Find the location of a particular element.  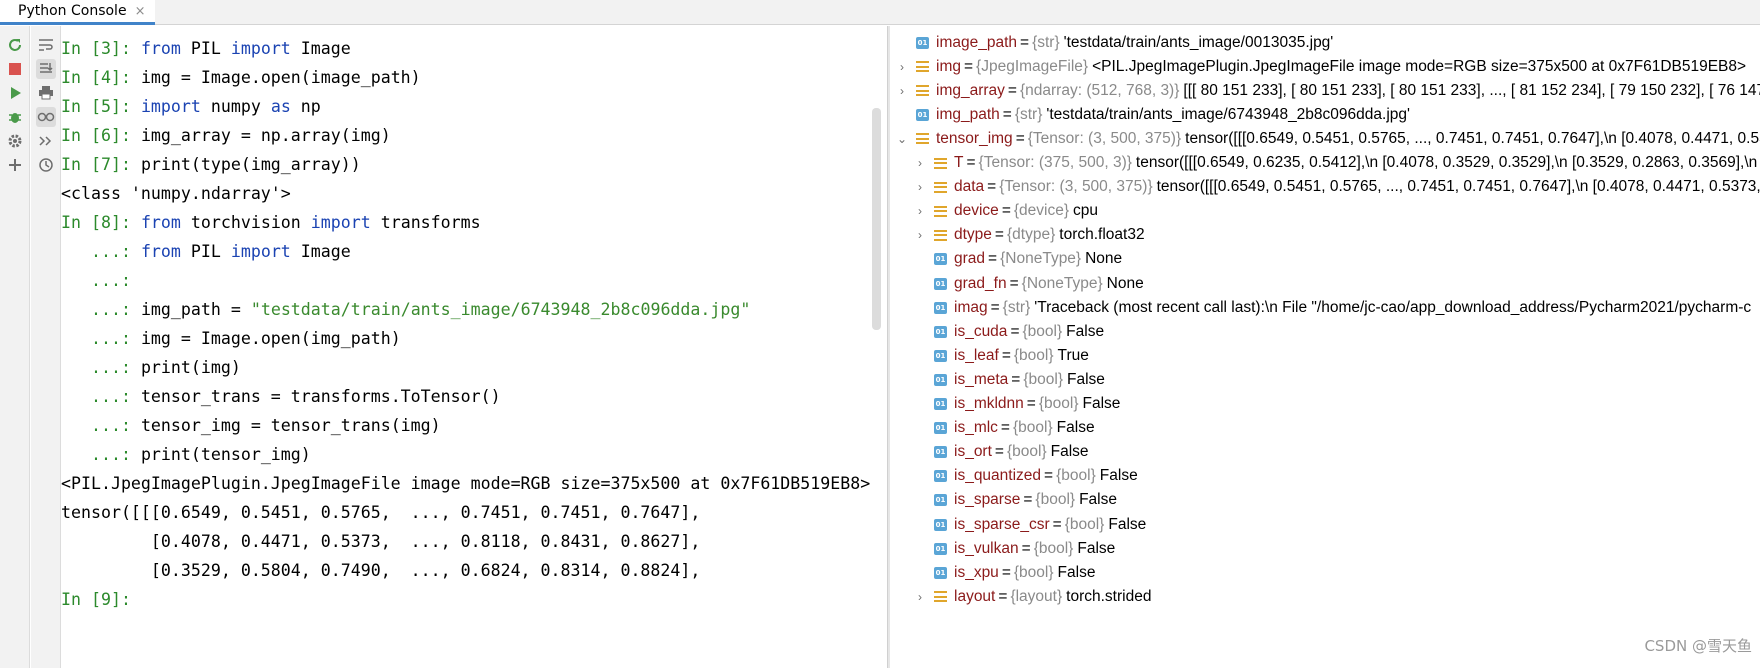

variable-row-is-leaf: 01 is_leaf = {bool} True is located at coordinates (989, 355).